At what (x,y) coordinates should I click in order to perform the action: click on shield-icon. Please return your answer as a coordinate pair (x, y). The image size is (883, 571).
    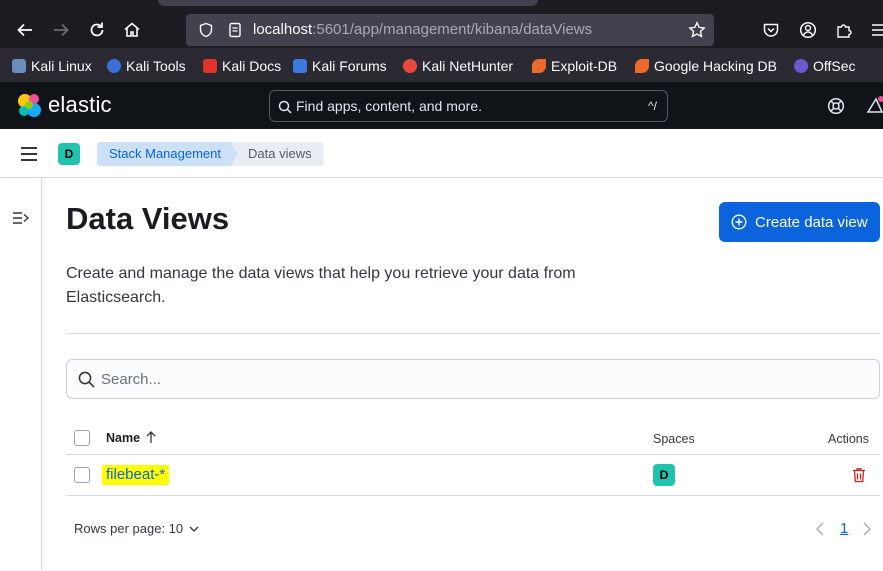
    Looking at the image, I should click on (206, 30).